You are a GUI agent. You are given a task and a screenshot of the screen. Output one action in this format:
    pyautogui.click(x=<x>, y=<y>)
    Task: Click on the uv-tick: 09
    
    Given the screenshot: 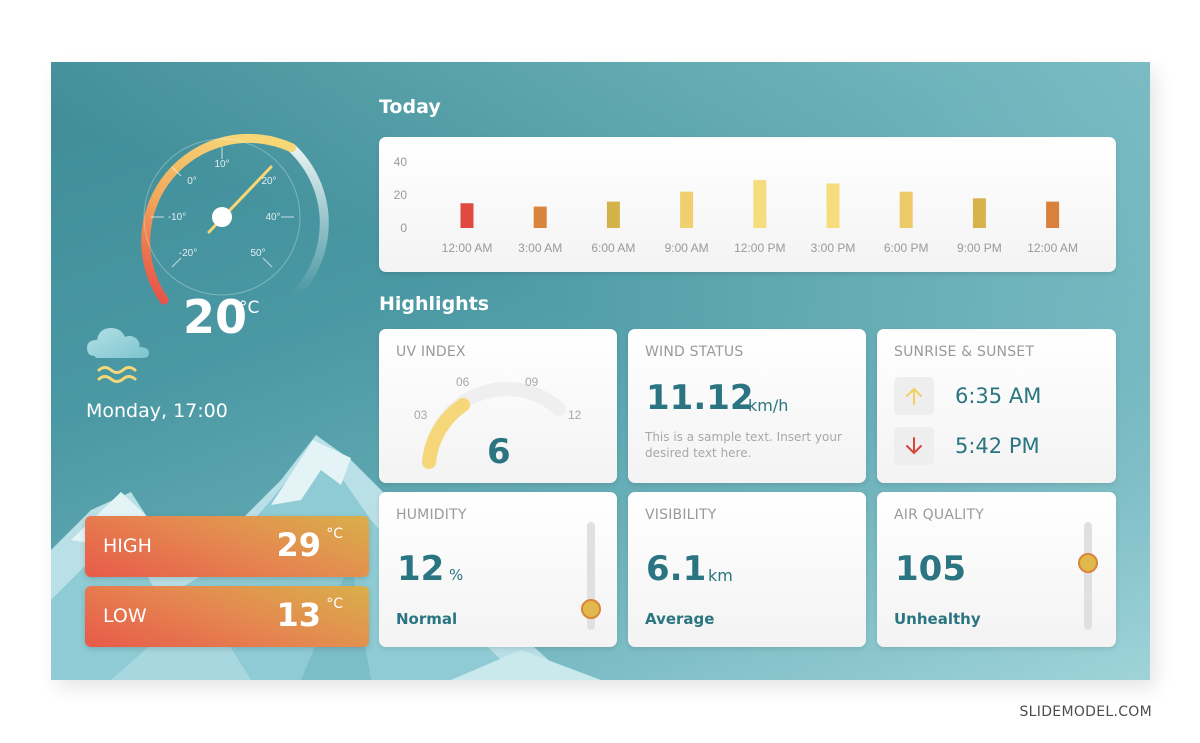 What is the action you would take?
    pyautogui.click(x=532, y=382)
    